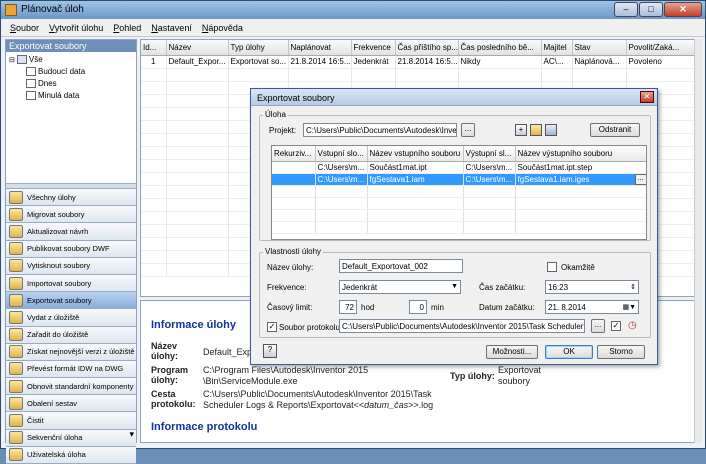  What do you see at coordinates (569, 352) in the screenshot?
I see `ok-button: OK` at bounding box center [569, 352].